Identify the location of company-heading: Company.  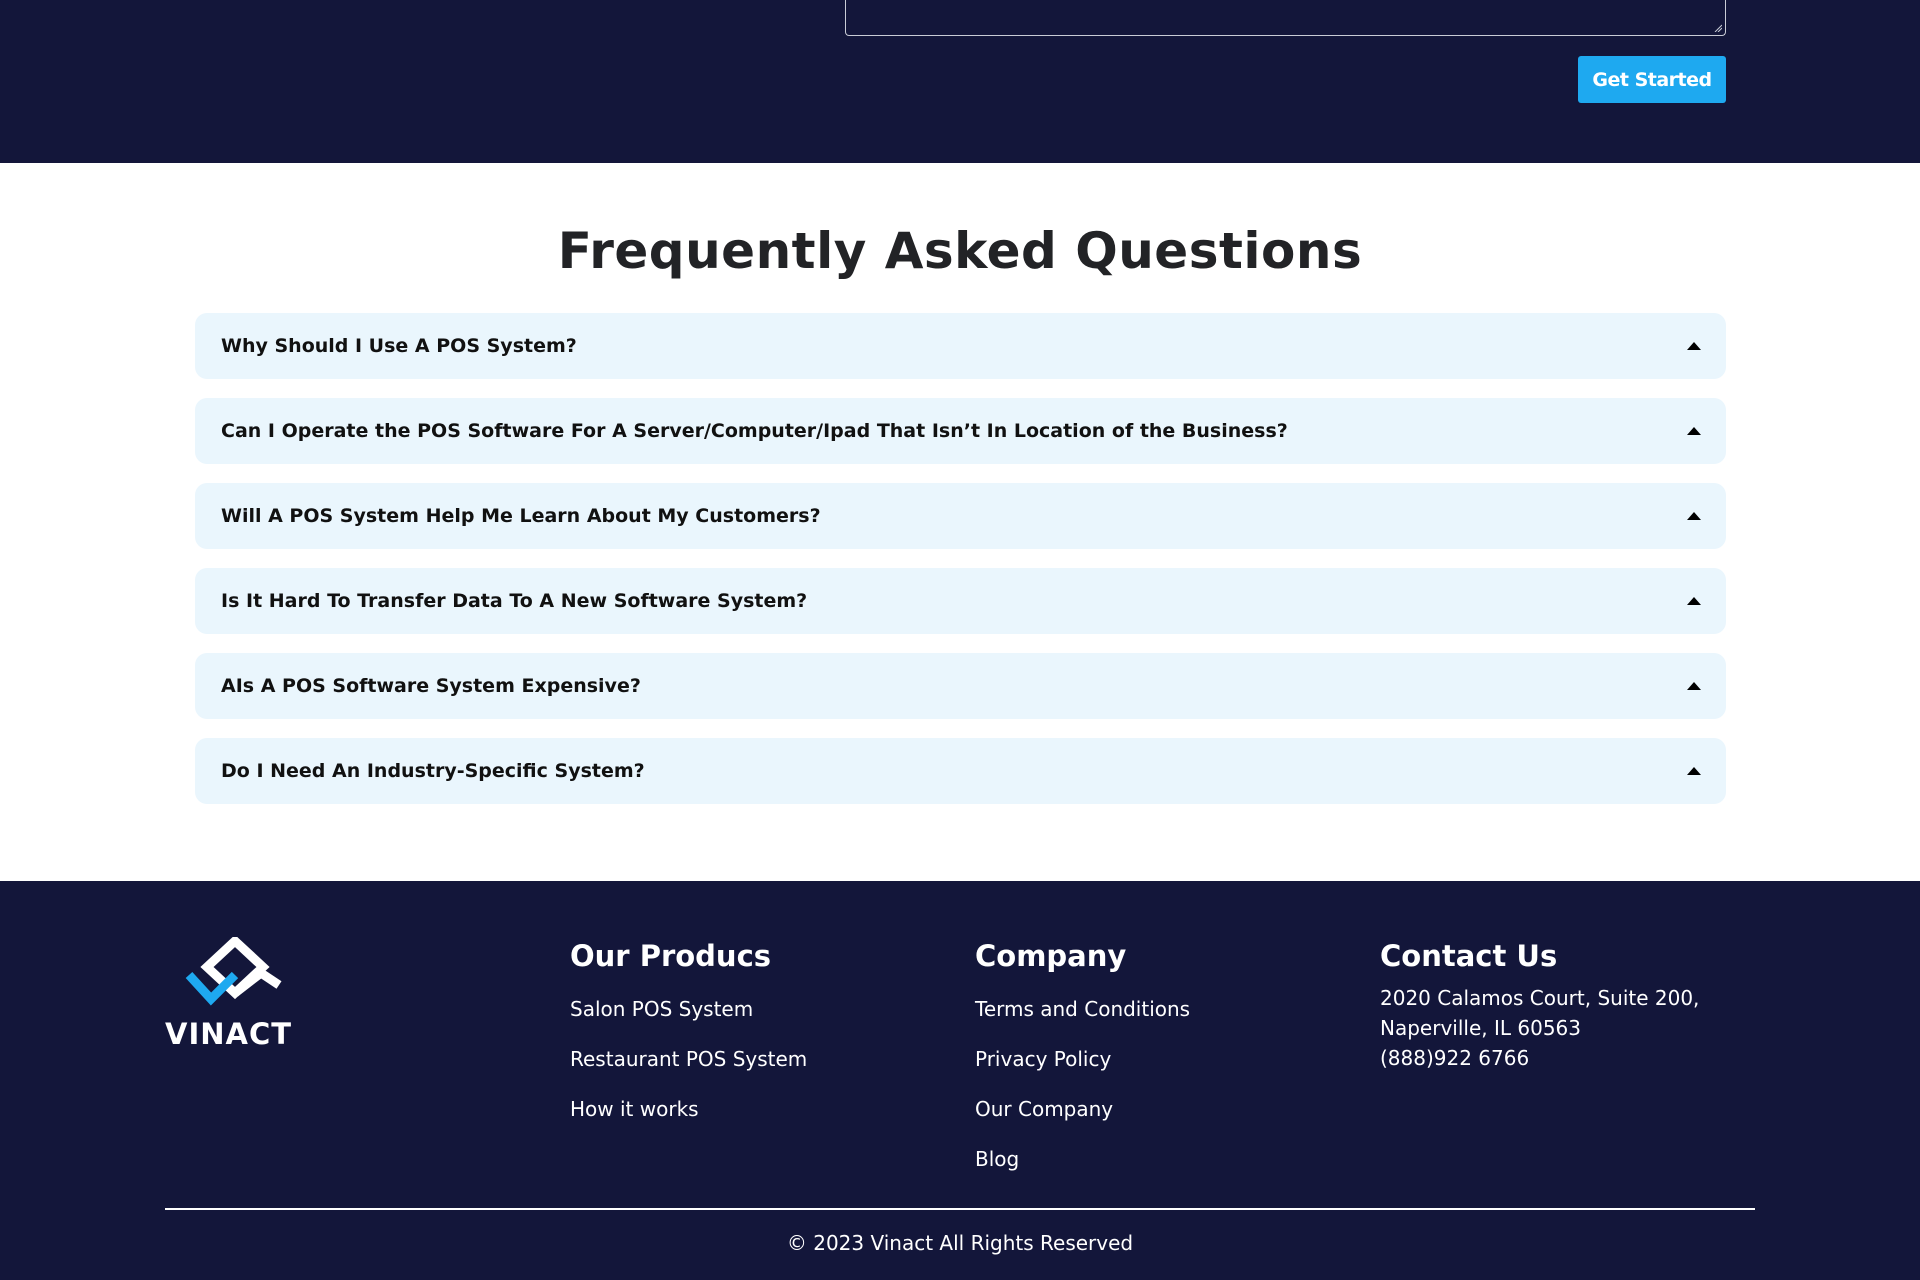
(1051, 956).